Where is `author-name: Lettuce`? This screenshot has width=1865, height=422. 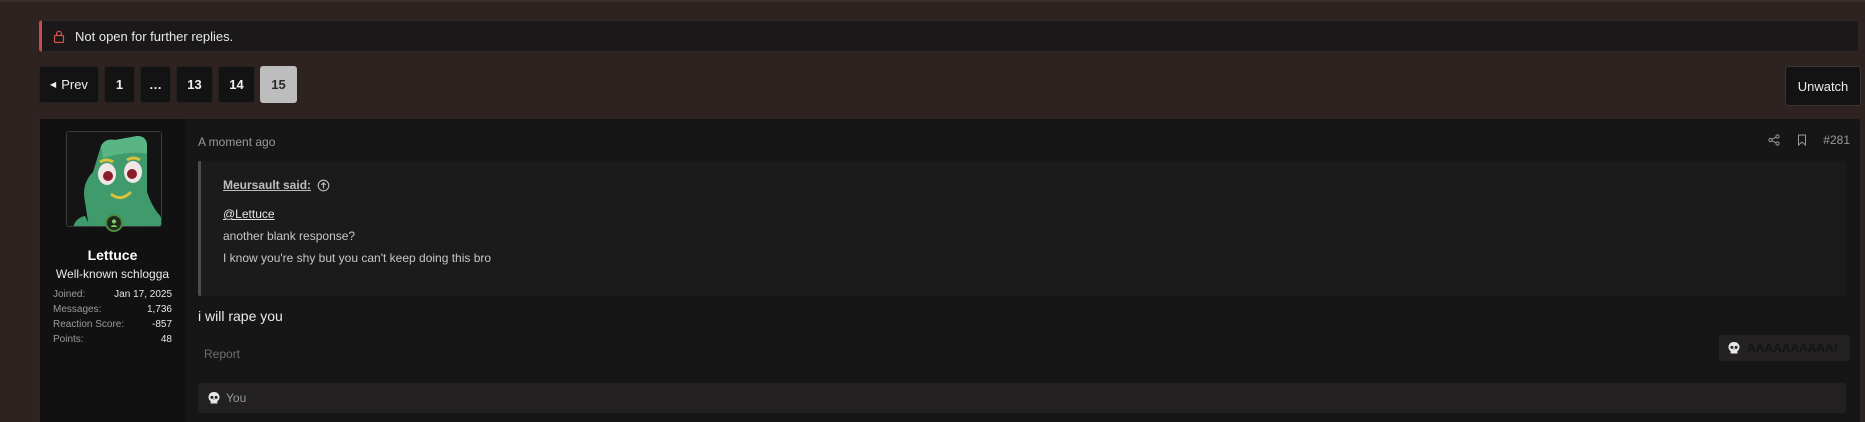 author-name: Lettuce is located at coordinates (112, 255).